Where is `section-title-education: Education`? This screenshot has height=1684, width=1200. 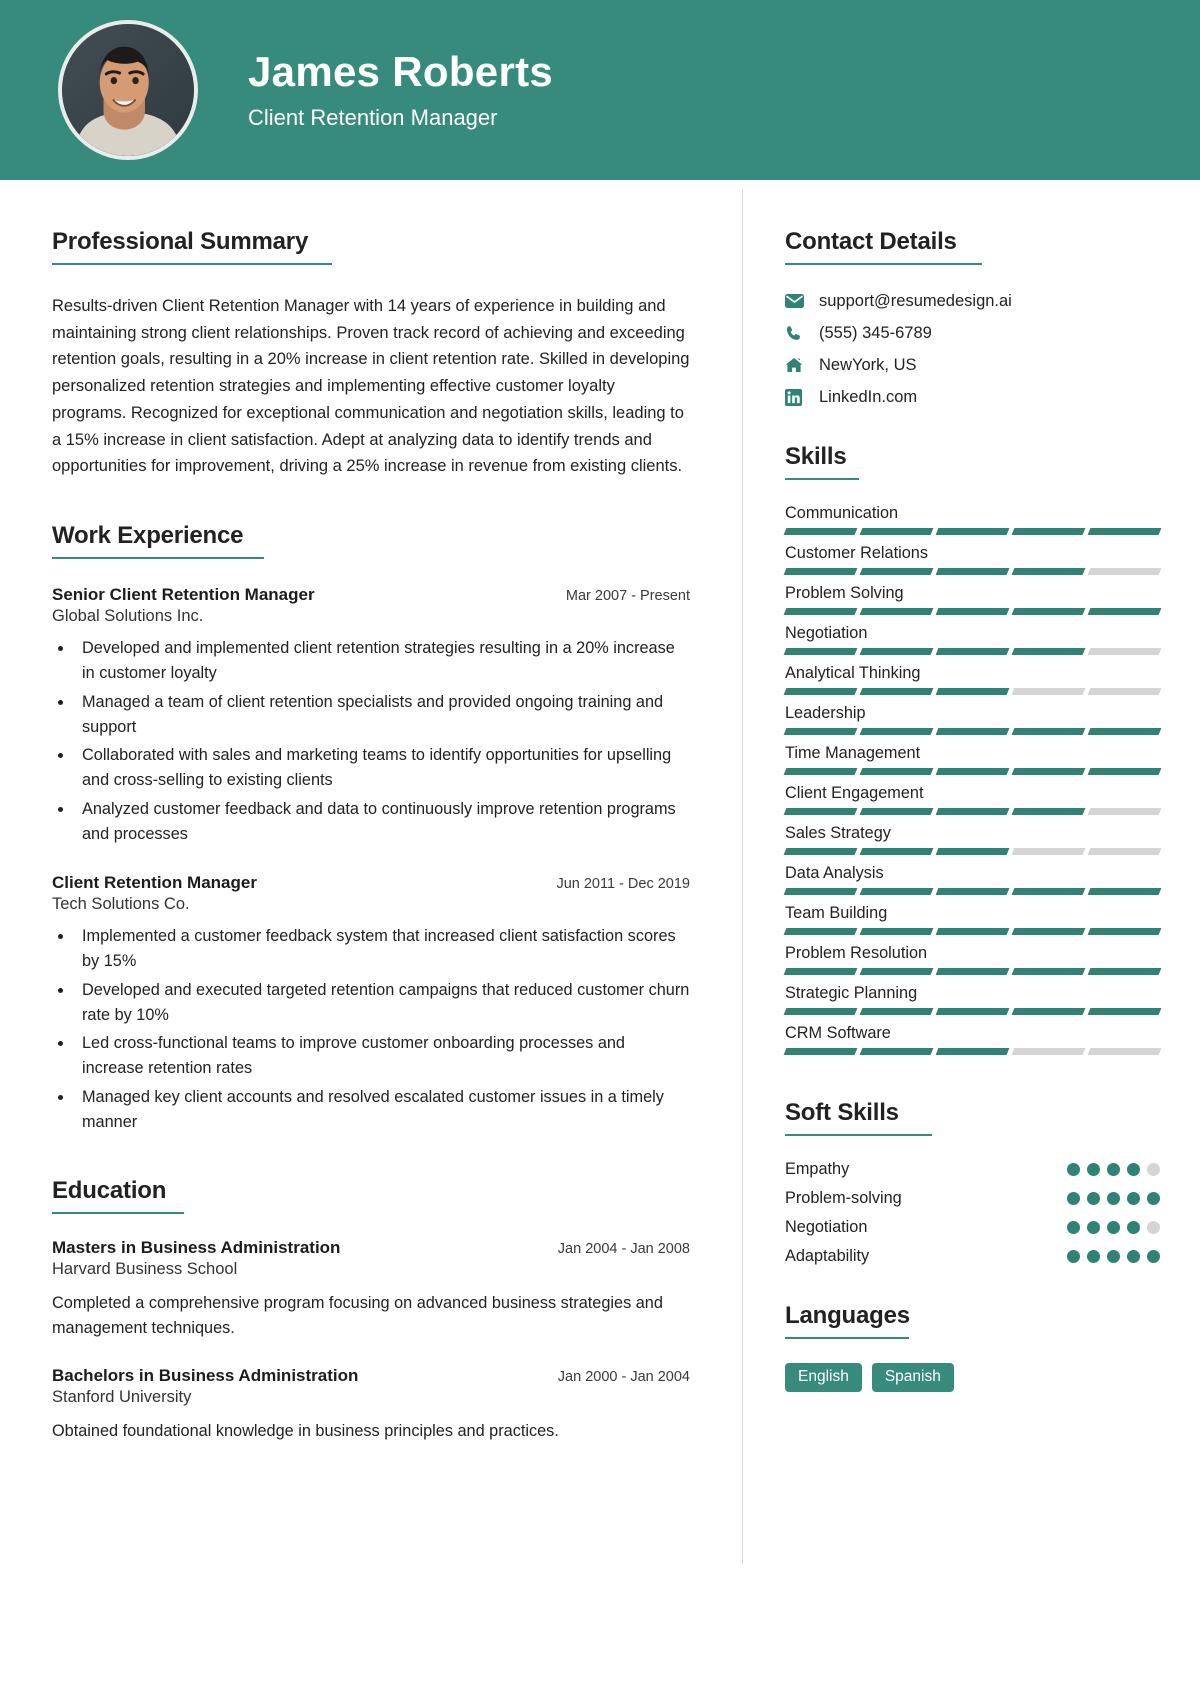
section-title-education: Education is located at coordinates (109, 1191).